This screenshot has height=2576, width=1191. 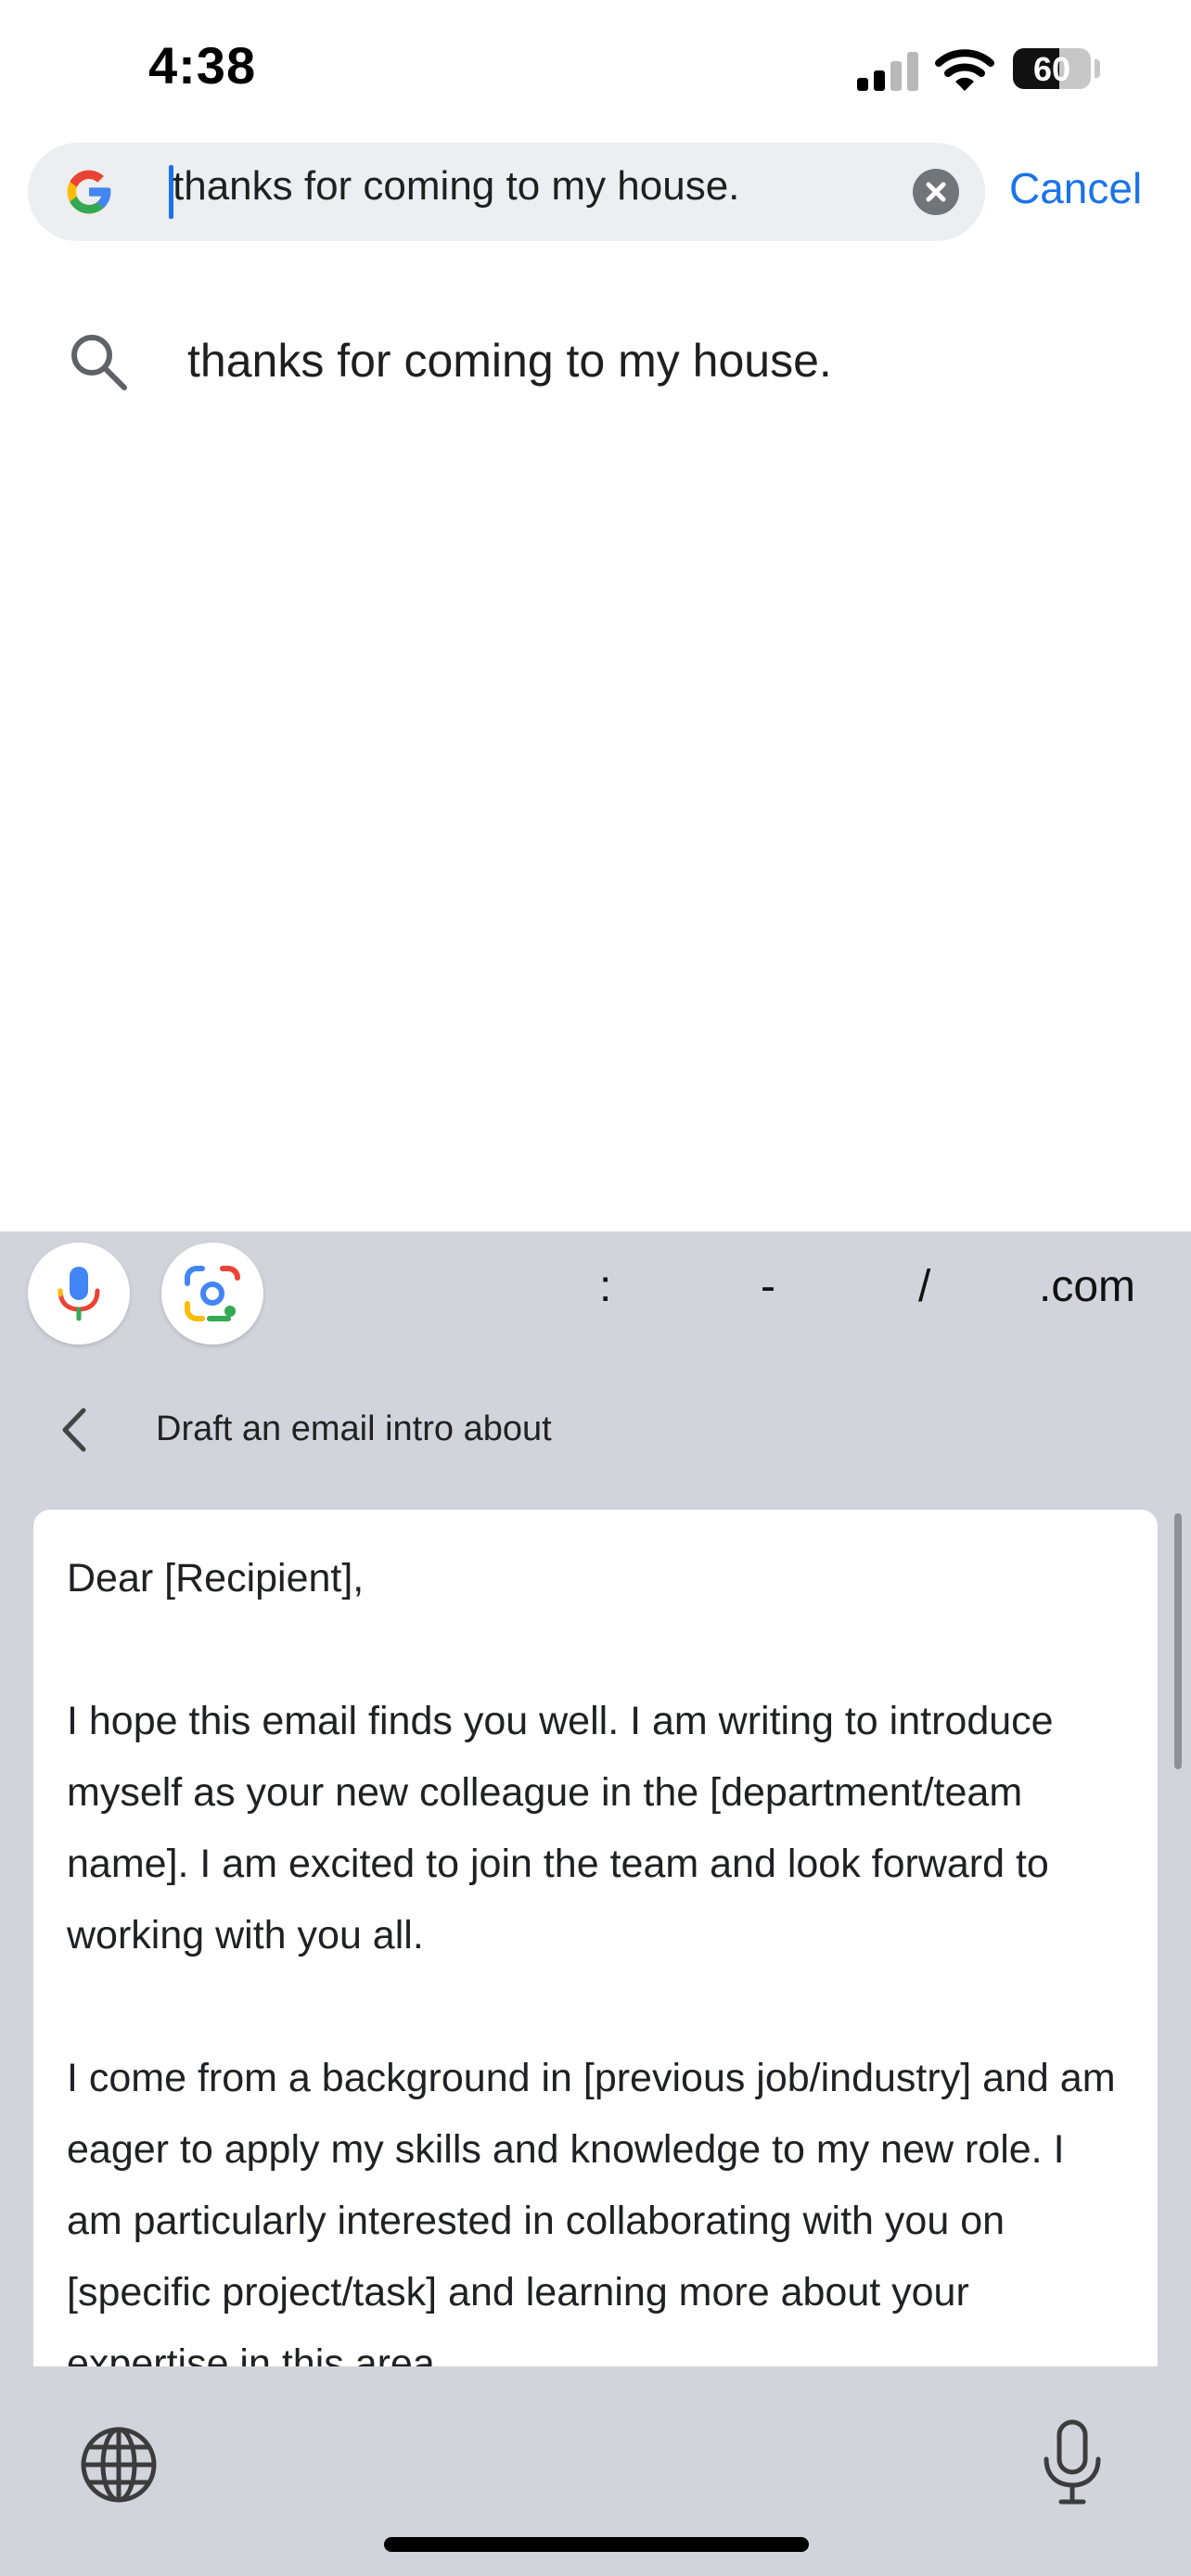 I want to click on microphone-icon, so click(x=79, y=1294).